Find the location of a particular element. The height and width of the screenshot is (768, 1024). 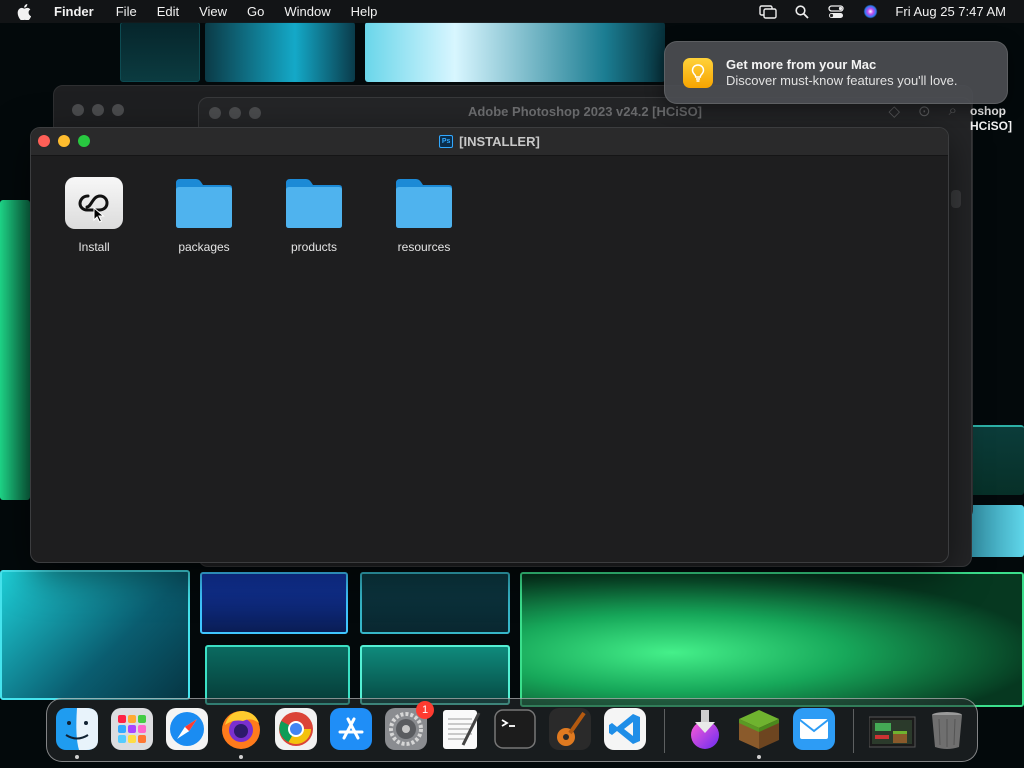

window-titlebar: Ps [INSTALLER] is located at coordinates (489, 142).